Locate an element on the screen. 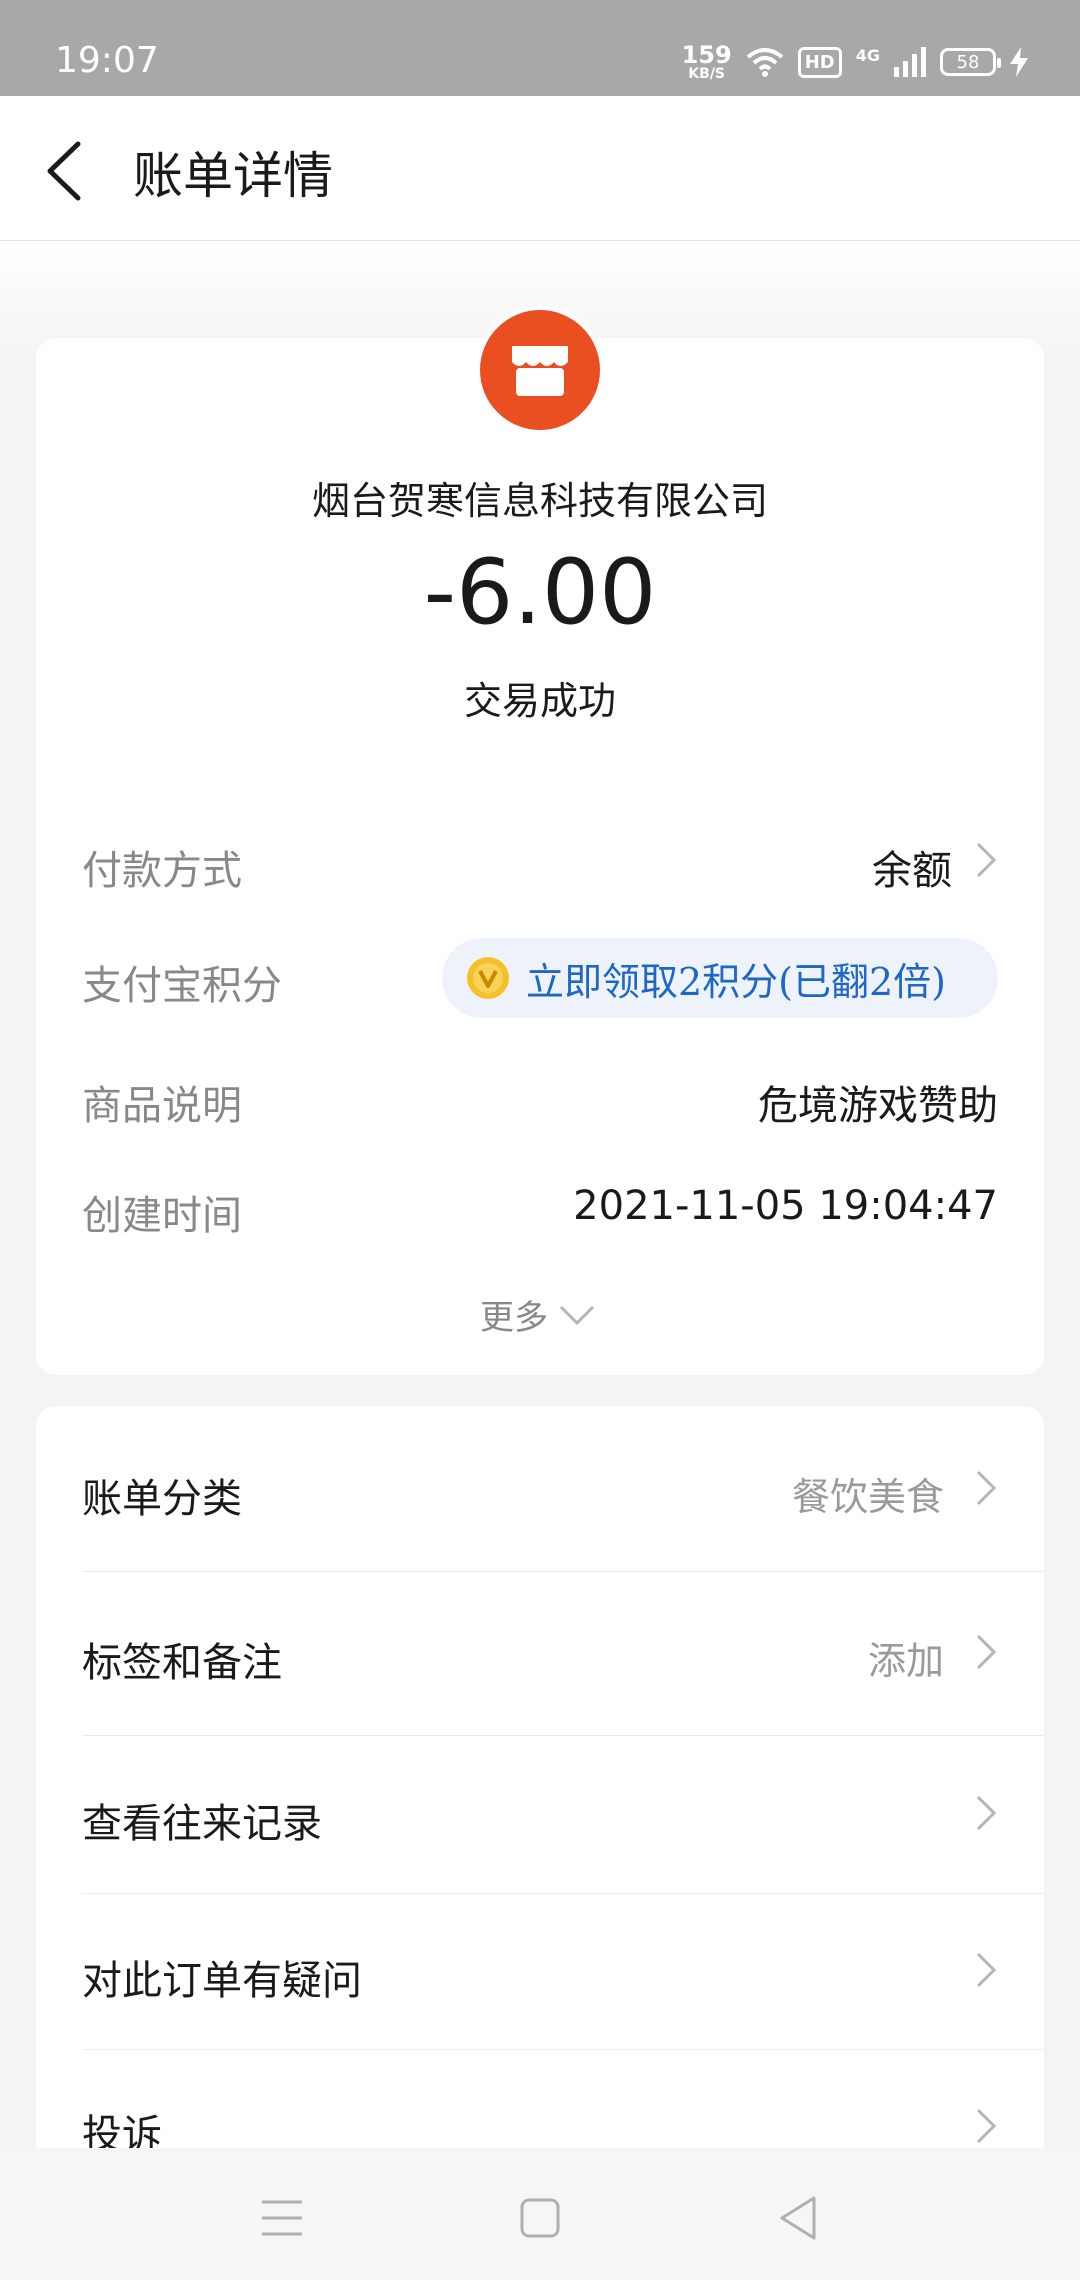  payment-method-label: 付款方式 is located at coordinates (162, 871).